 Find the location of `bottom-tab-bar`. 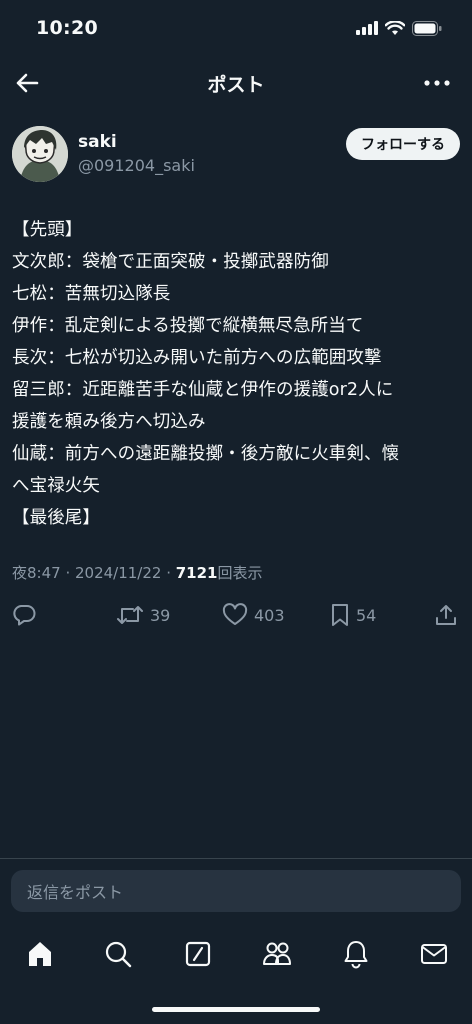

bottom-tab-bar is located at coordinates (236, 955).